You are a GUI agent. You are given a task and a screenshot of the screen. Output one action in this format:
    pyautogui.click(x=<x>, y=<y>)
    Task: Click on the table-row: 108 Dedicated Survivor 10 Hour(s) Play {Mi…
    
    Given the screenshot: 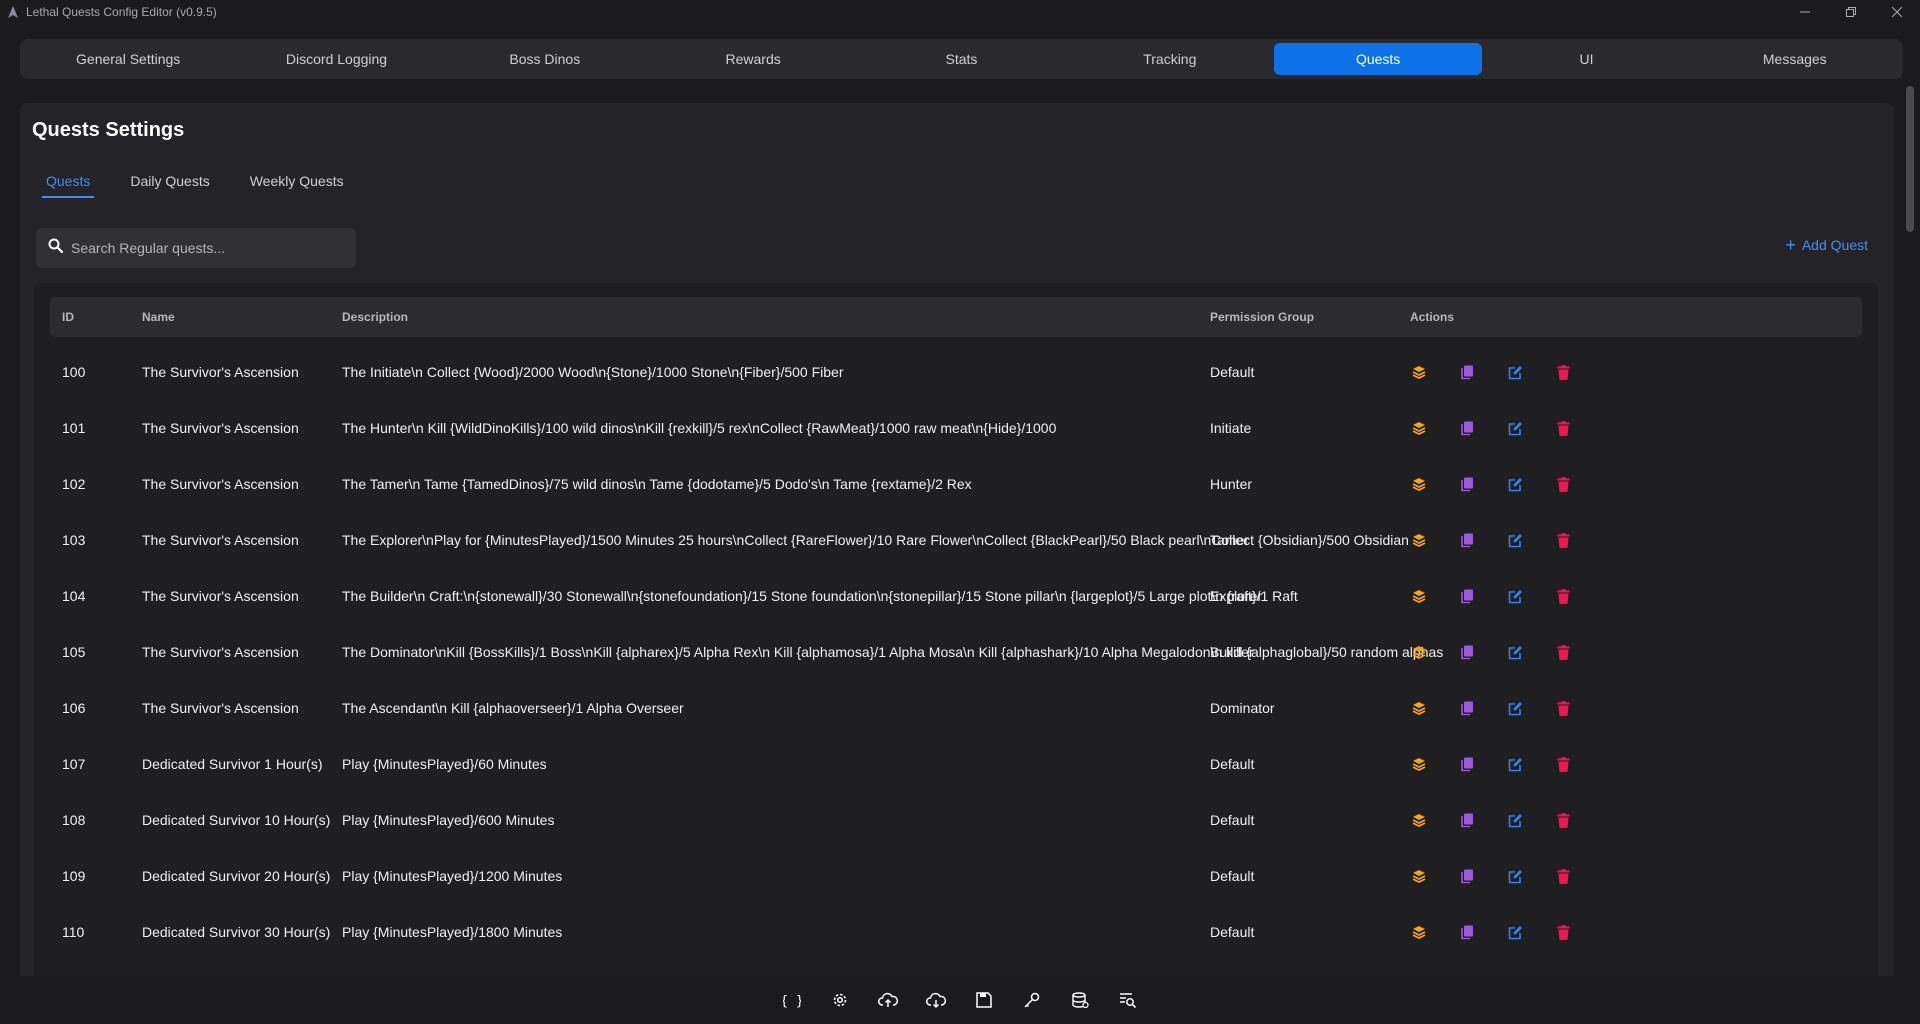 What is the action you would take?
    pyautogui.click(x=956, y=820)
    